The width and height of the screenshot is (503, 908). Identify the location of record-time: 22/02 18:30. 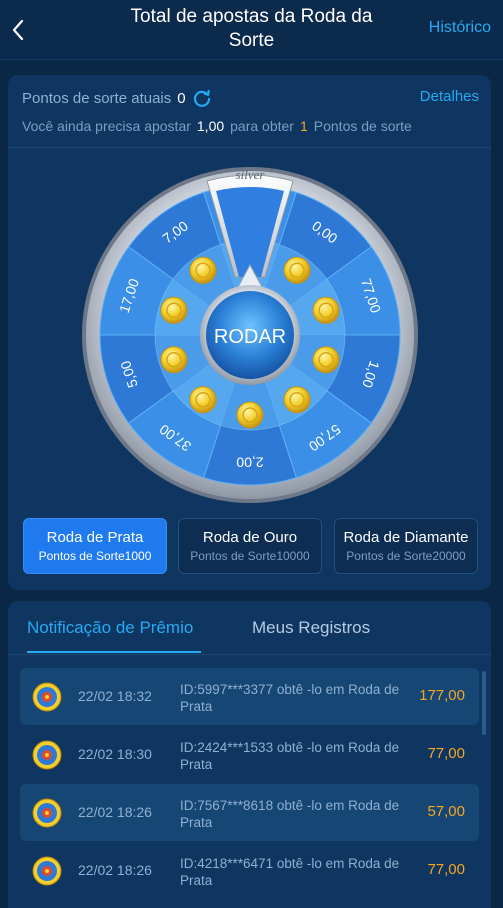
(115, 754).